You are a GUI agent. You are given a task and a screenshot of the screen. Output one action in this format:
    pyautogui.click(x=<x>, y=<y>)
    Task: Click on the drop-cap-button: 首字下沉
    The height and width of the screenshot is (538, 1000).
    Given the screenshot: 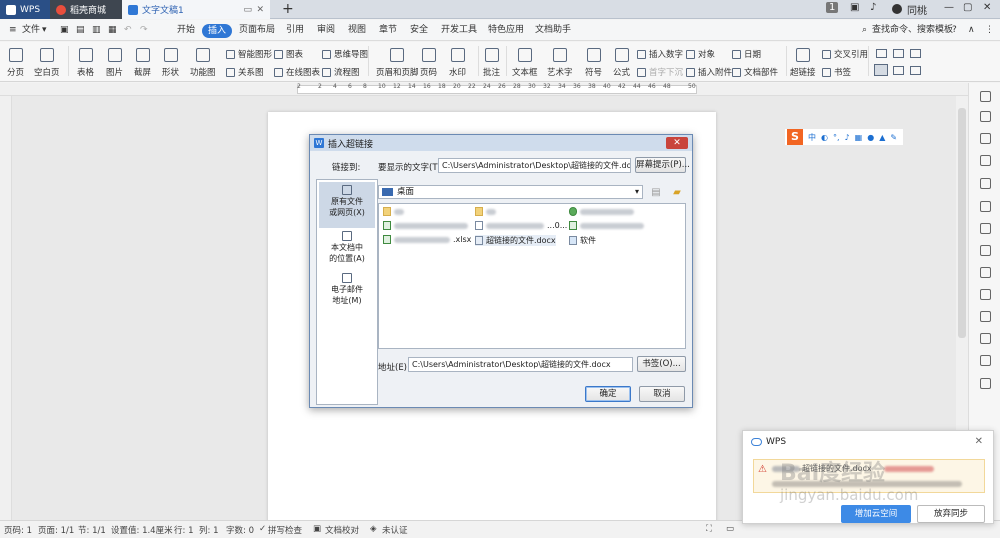 What is the action you would take?
    pyautogui.click(x=660, y=72)
    